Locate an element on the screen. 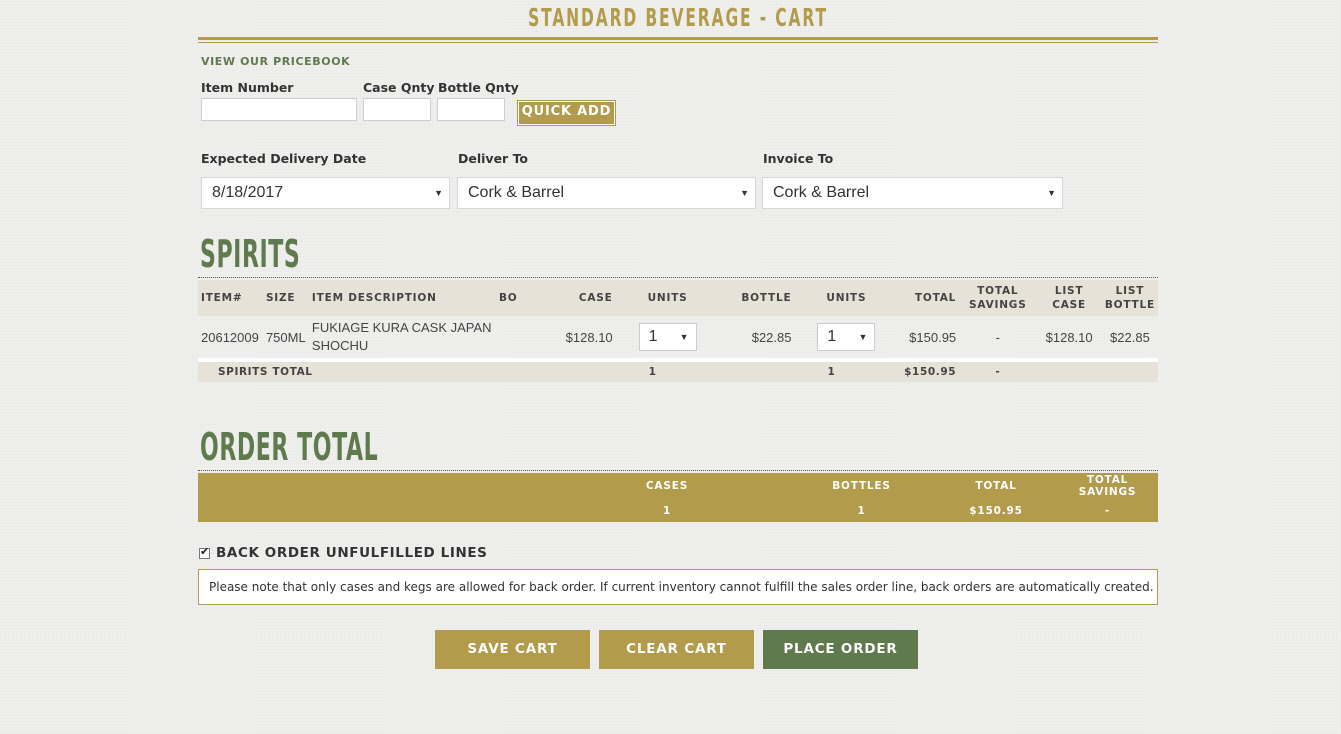 This screenshot has width=1341, height=734. bottle-qty-label: Bottle Qnty is located at coordinates (478, 87).